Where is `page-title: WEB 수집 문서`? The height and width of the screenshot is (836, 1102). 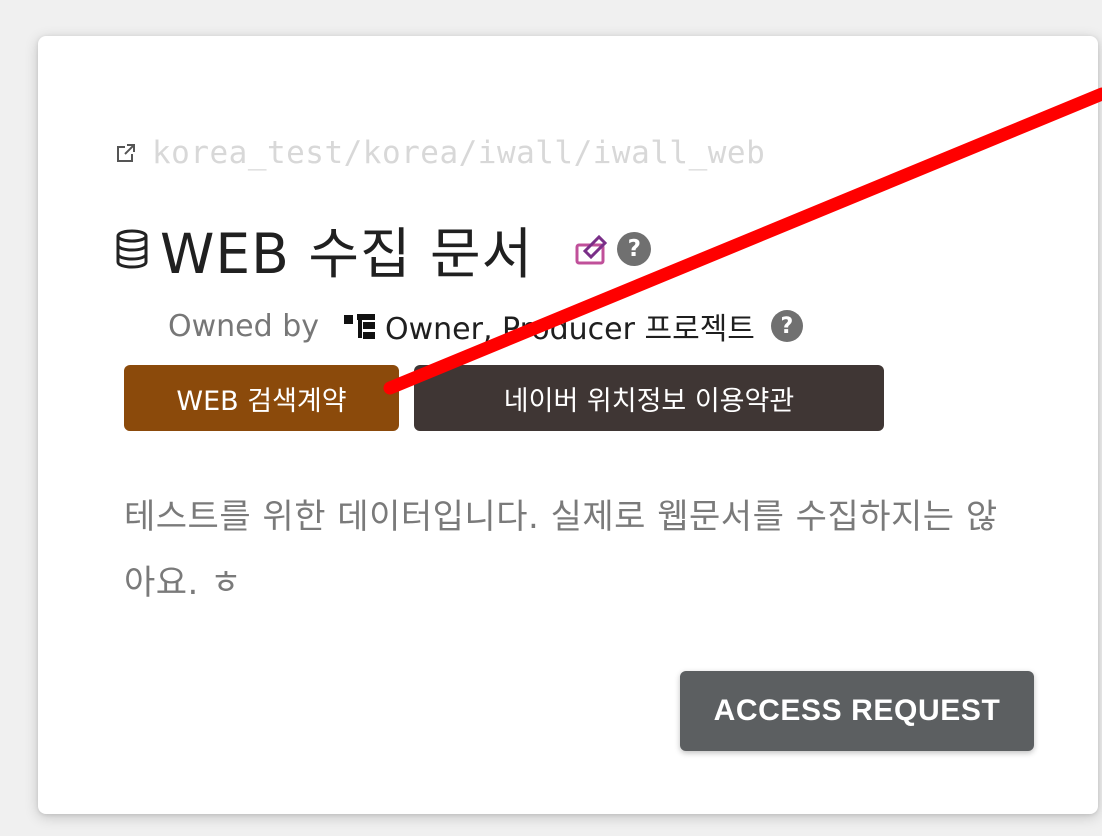 page-title: WEB 수집 문서 is located at coordinates (347, 254).